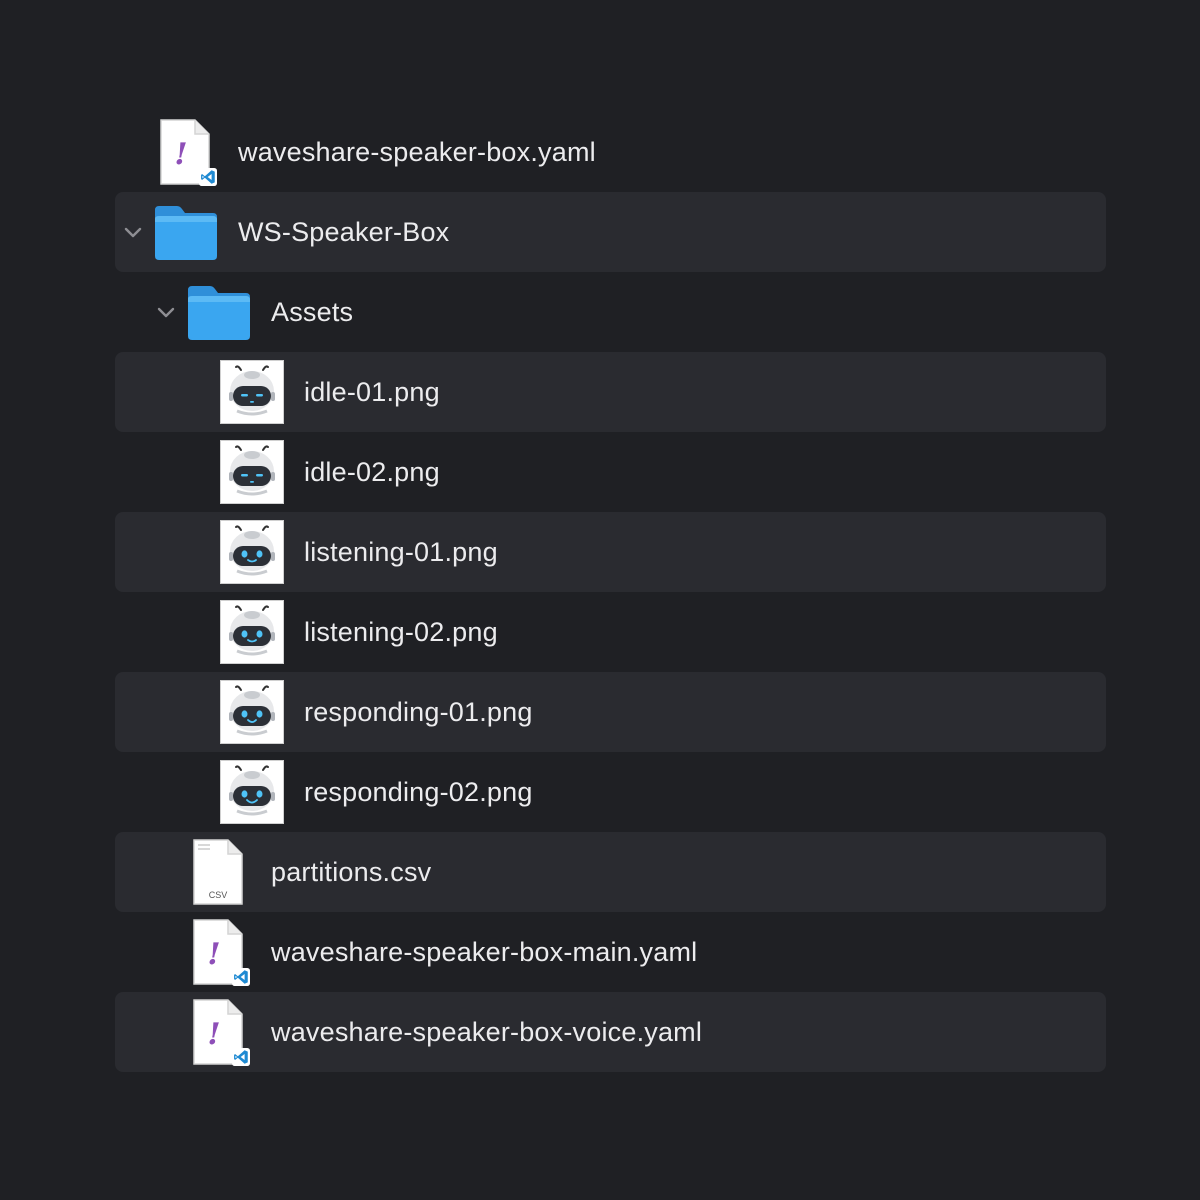  I want to click on file-row-responding-02-png: responding-02.png, so click(610, 792).